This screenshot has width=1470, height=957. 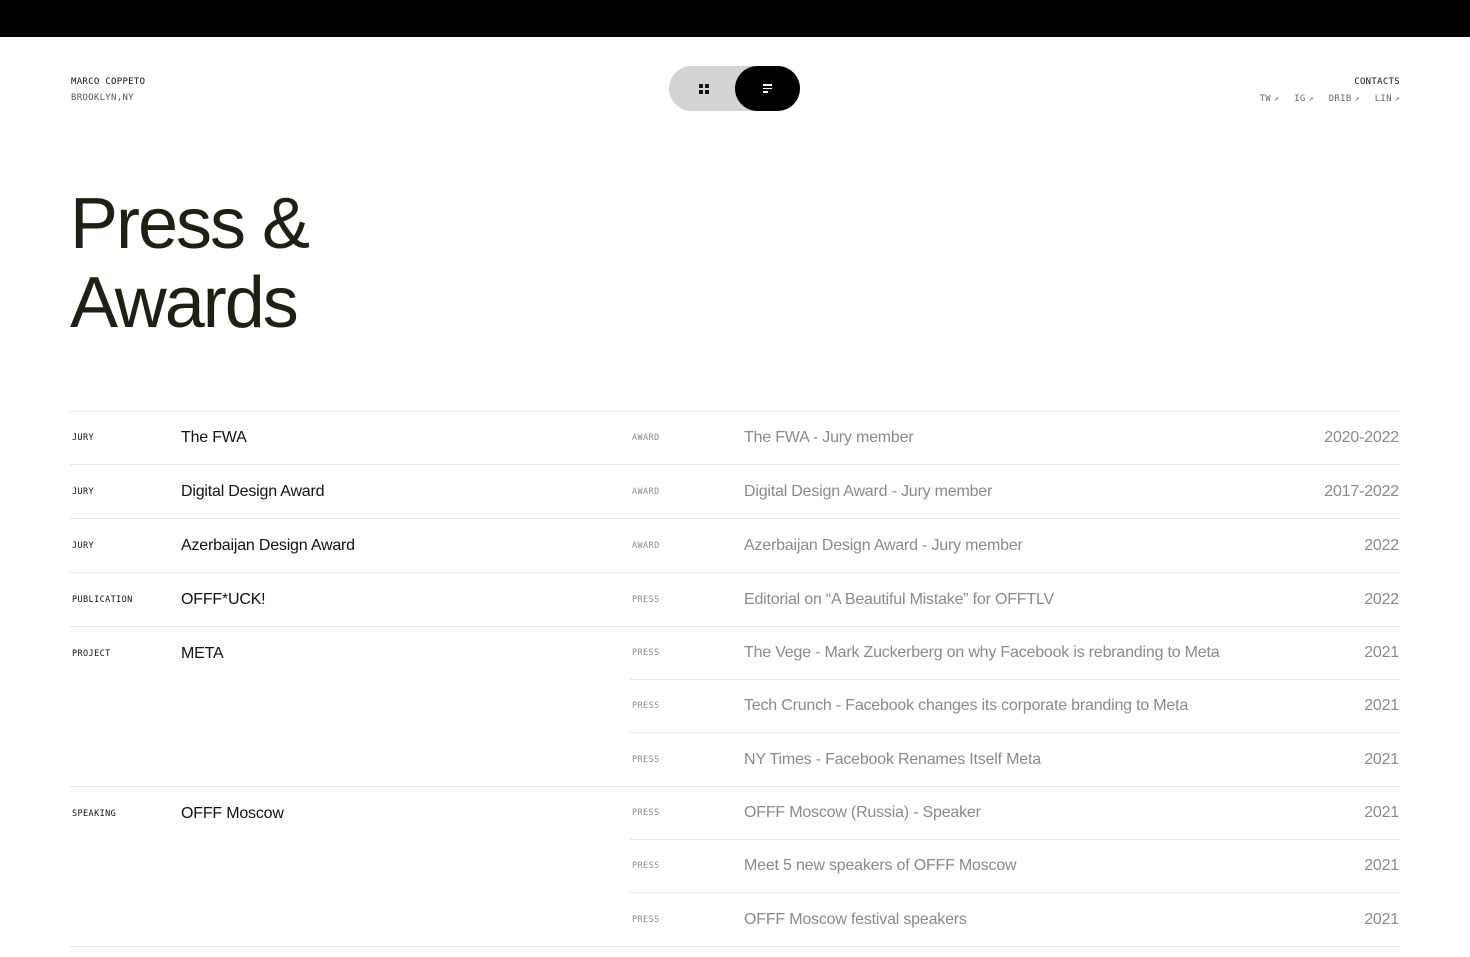 What do you see at coordinates (1361, 491) in the screenshot?
I see `entry-year: 2017-2022` at bounding box center [1361, 491].